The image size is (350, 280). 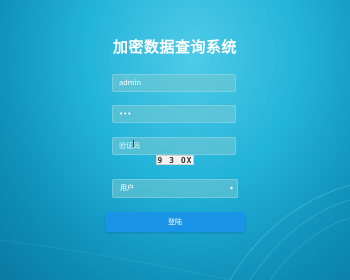 I want to click on captcha-placeholder: 验证码, so click(x=129, y=146).